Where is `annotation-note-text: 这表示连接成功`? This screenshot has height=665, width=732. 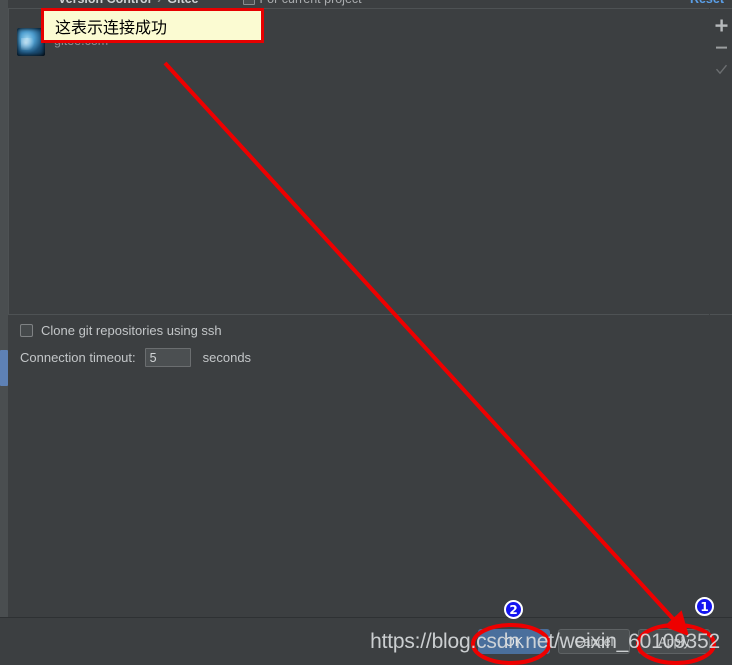
annotation-note-text: 这表示连接成功 is located at coordinates (111, 27).